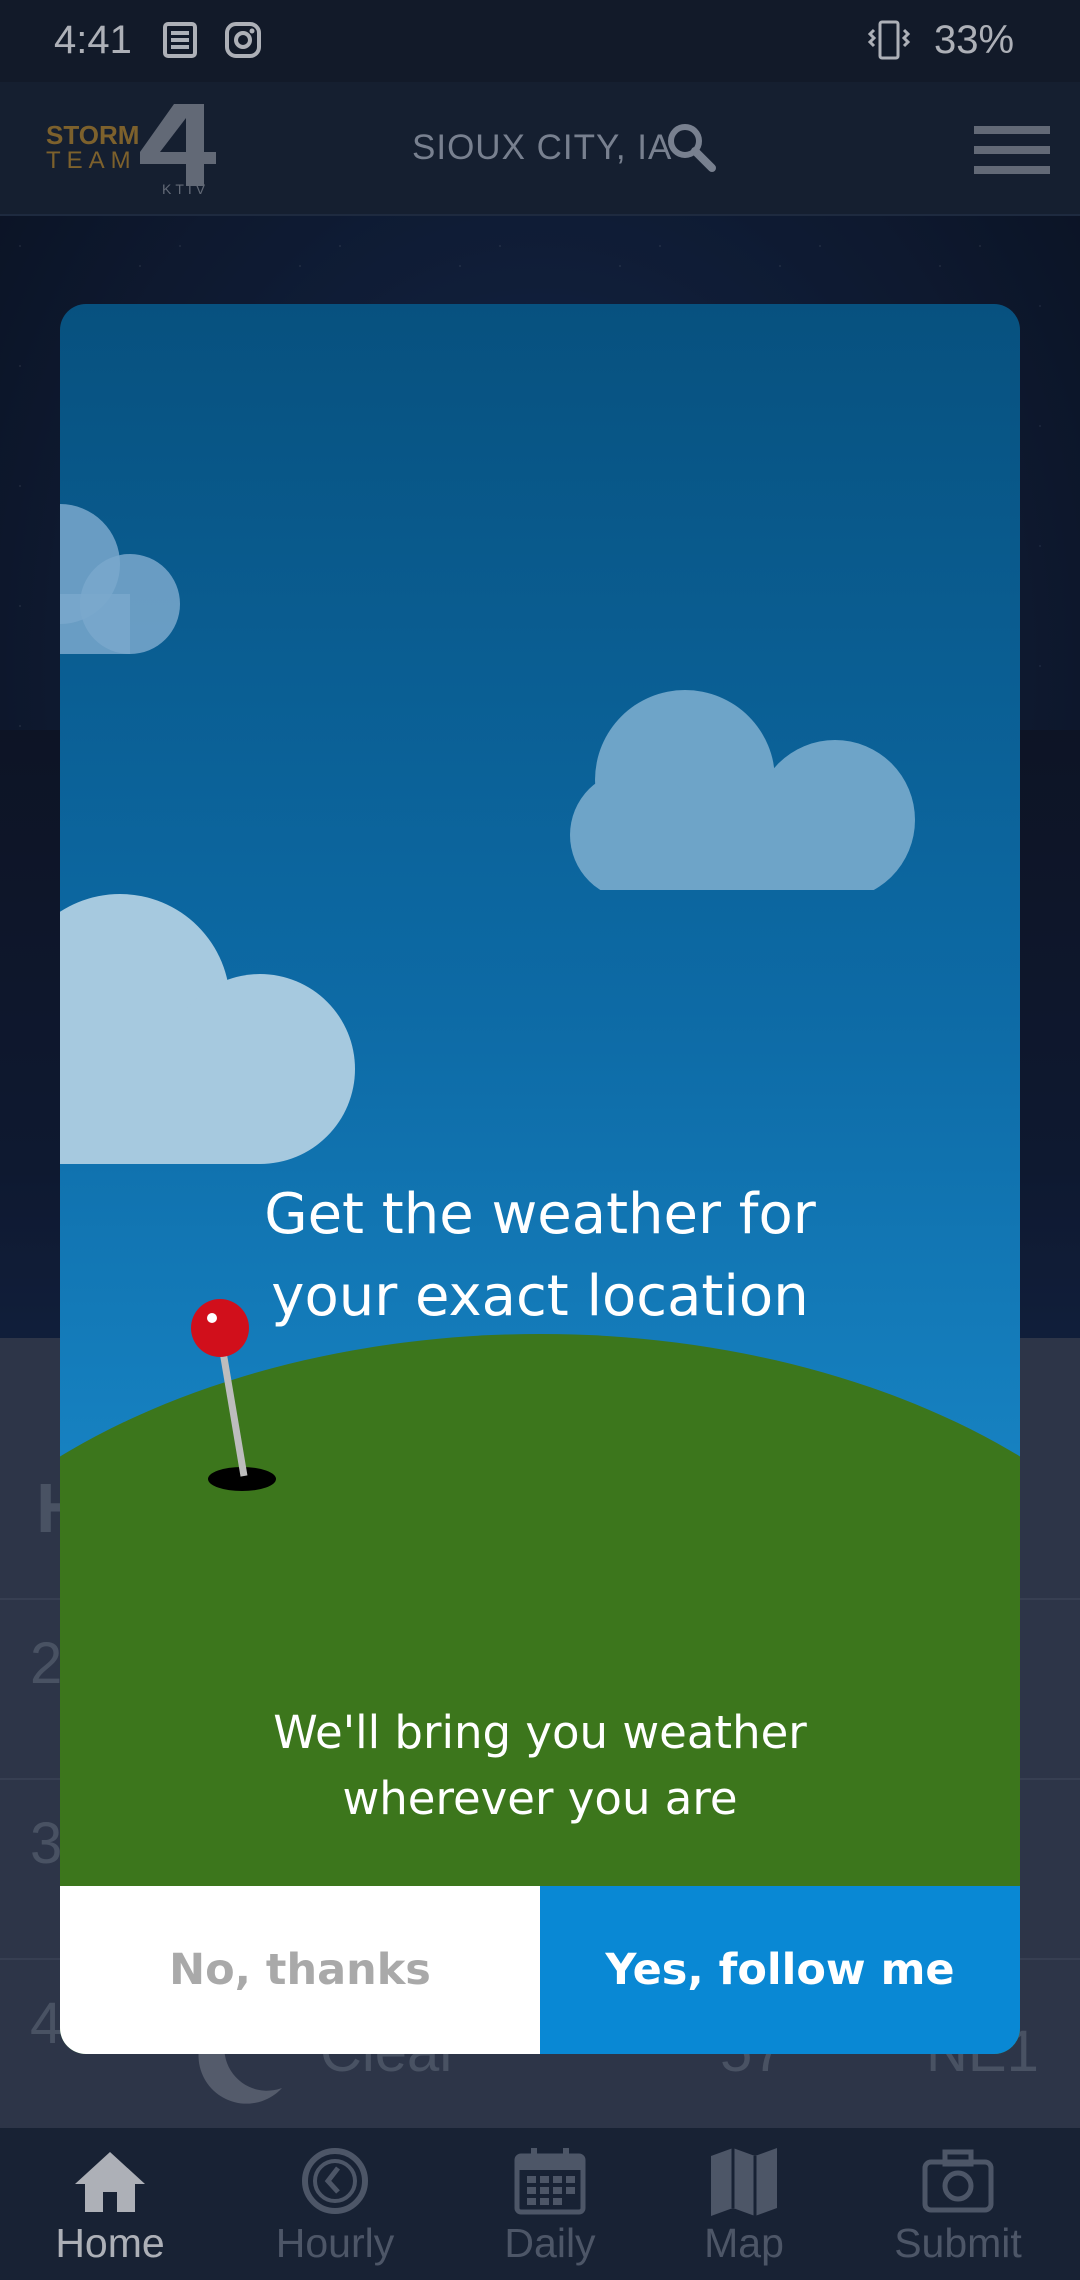  Describe the element at coordinates (540, 1798) in the screenshot. I see `dialog-subtitle-line: wherever you are` at that location.